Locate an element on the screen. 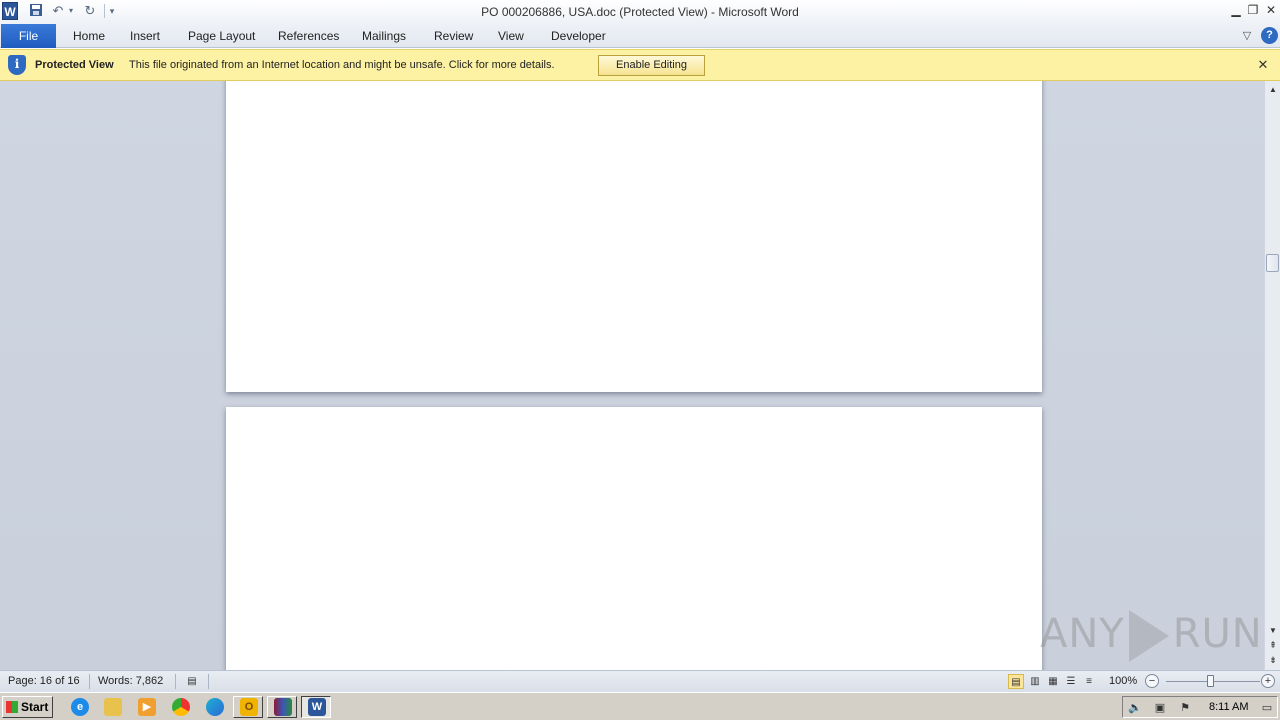 Image resolution: width=1280 pixels, height=720 pixels. tab-references: References is located at coordinates (308, 36).